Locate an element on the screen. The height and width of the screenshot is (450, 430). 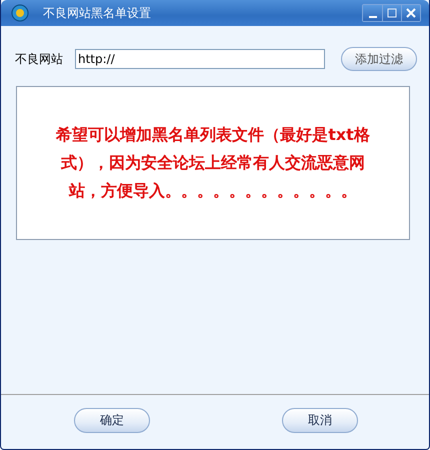
cancel-button: 取消 is located at coordinates (320, 420).